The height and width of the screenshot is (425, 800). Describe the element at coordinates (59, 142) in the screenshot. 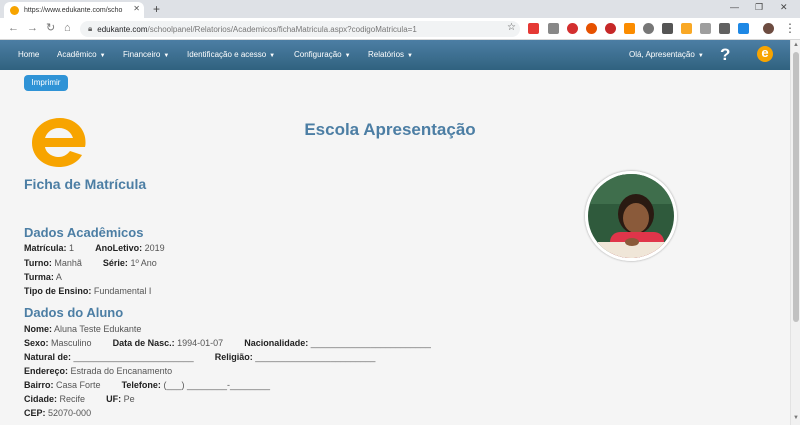

I see `school-logo` at that location.